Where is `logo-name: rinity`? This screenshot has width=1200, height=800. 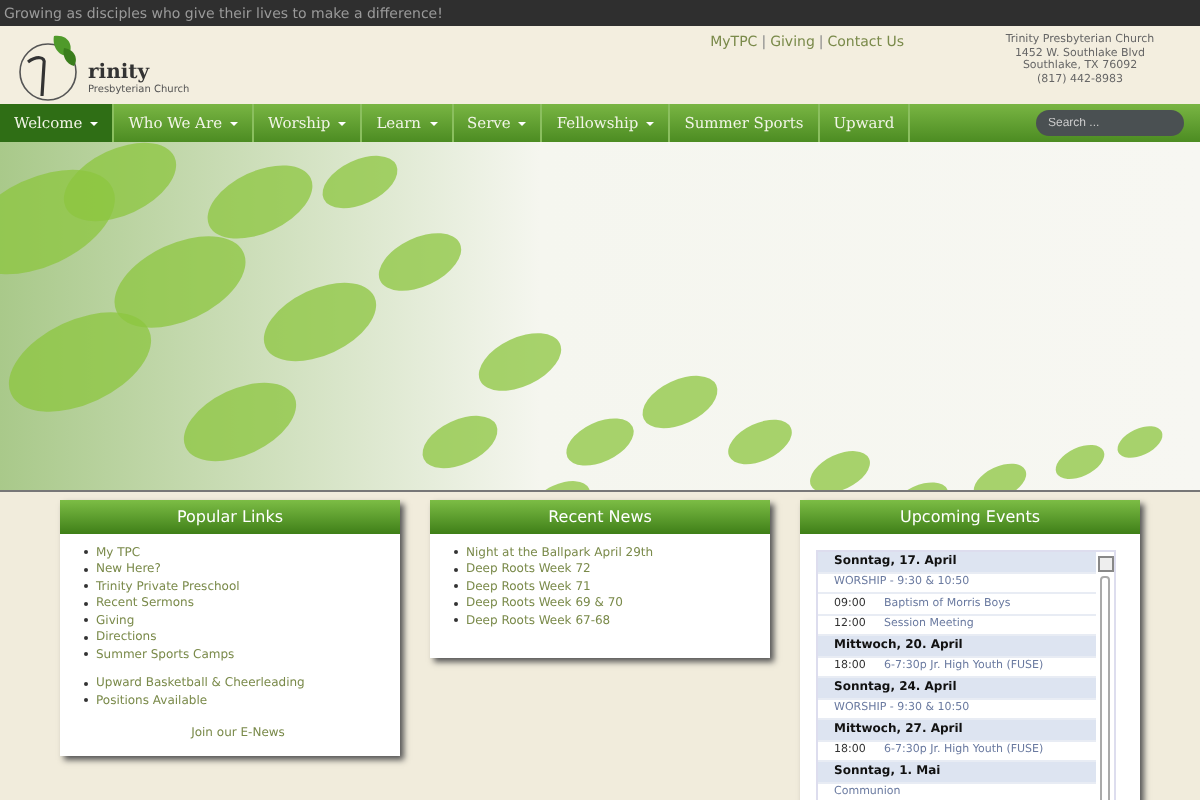 logo-name: rinity is located at coordinates (120, 74).